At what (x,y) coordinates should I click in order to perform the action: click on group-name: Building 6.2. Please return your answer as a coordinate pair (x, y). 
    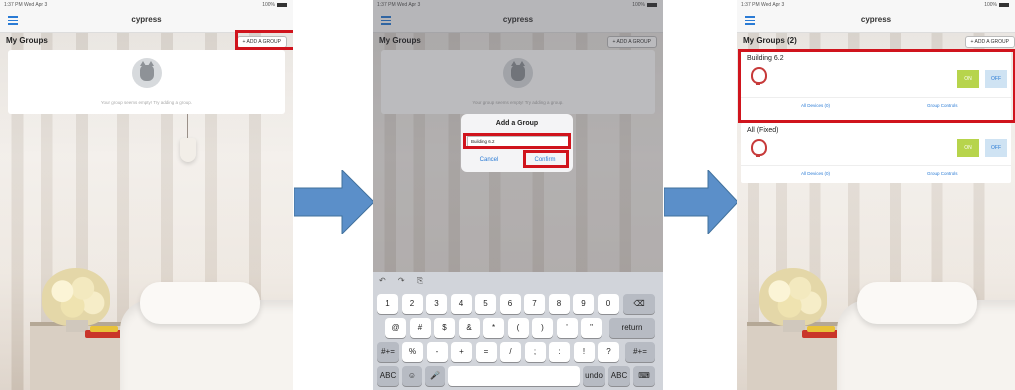
    Looking at the image, I should click on (765, 58).